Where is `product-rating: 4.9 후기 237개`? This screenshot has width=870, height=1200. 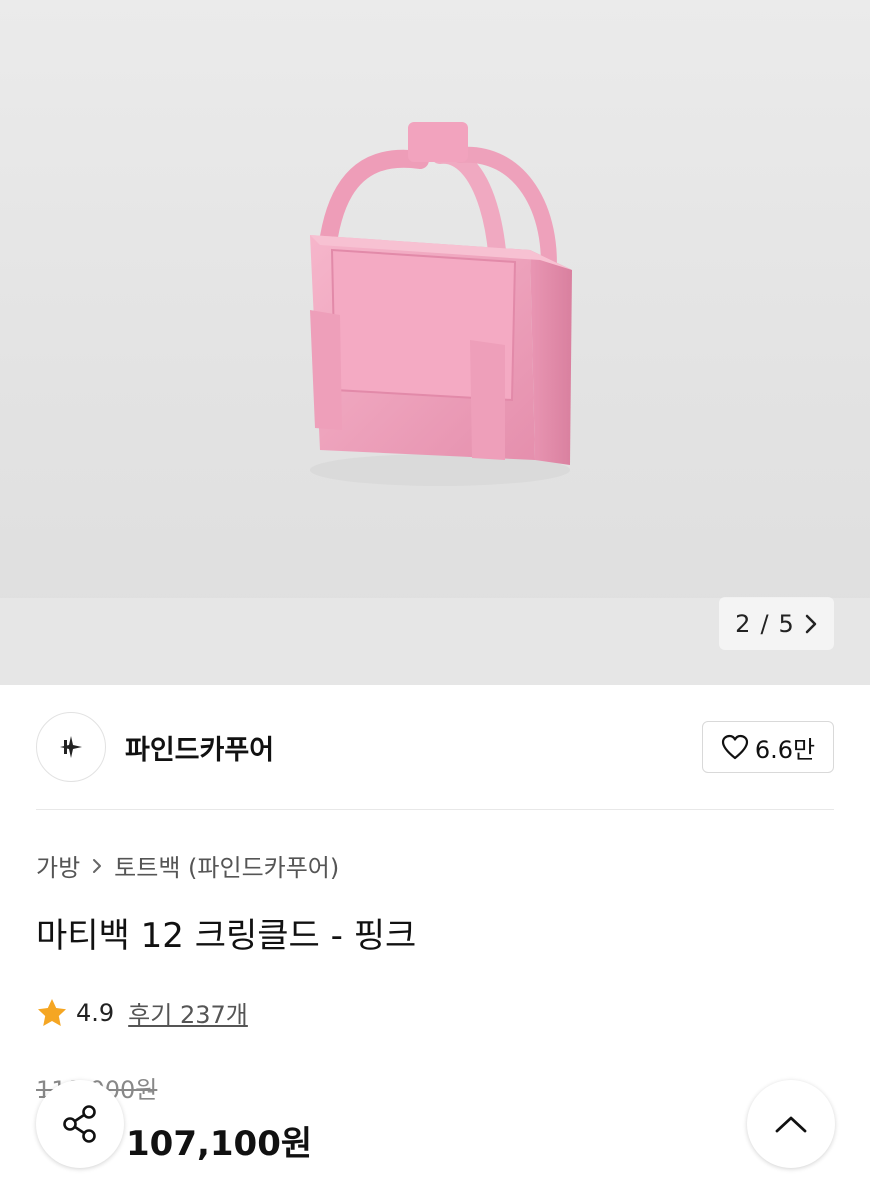 product-rating: 4.9 후기 237개 is located at coordinates (142, 1012).